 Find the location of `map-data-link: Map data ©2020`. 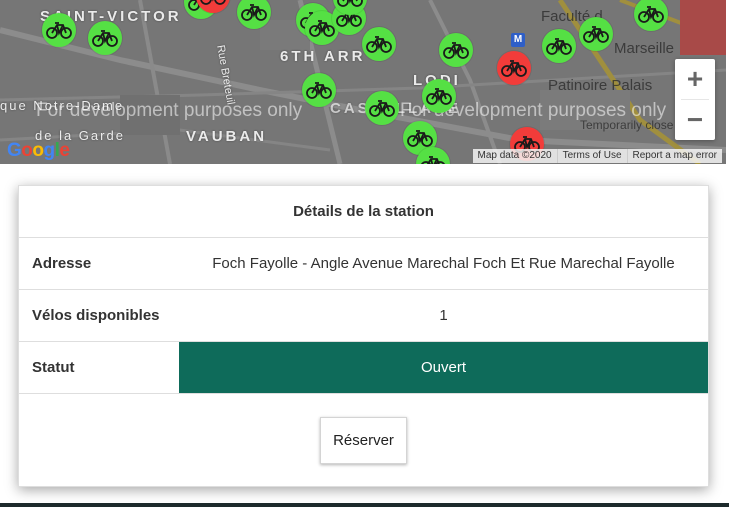

map-data-link: Map data ©2020 is located at coordinates (515, 156).